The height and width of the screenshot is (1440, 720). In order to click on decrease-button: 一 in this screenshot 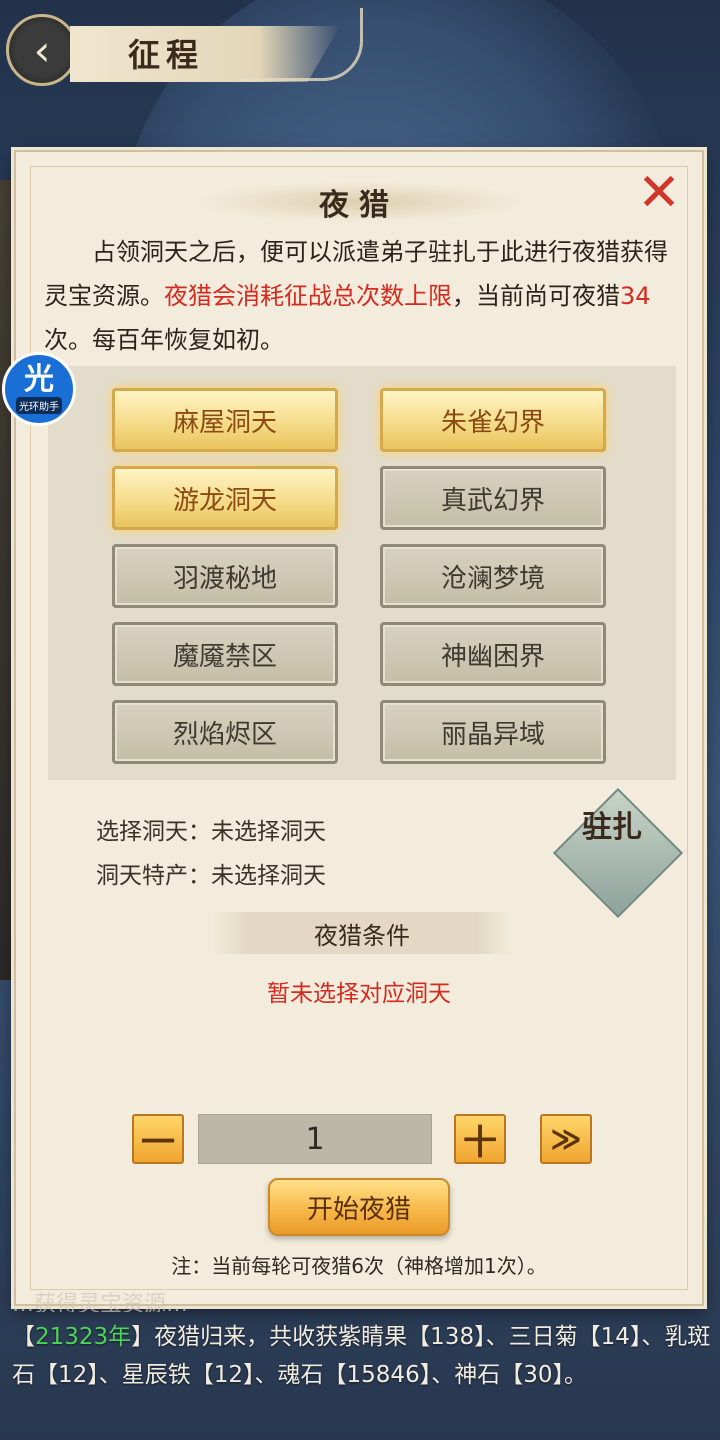, I will do `click(158, 1139)`.